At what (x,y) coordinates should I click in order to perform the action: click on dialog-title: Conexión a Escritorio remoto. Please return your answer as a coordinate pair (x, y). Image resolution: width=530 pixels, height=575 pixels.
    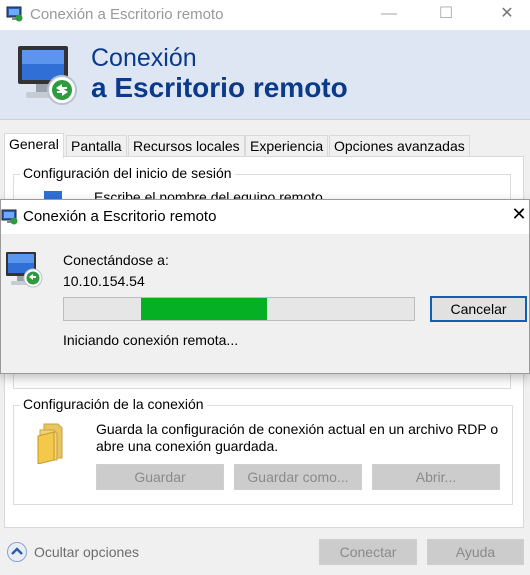
    Looking at the image, I should click on (120, 216).